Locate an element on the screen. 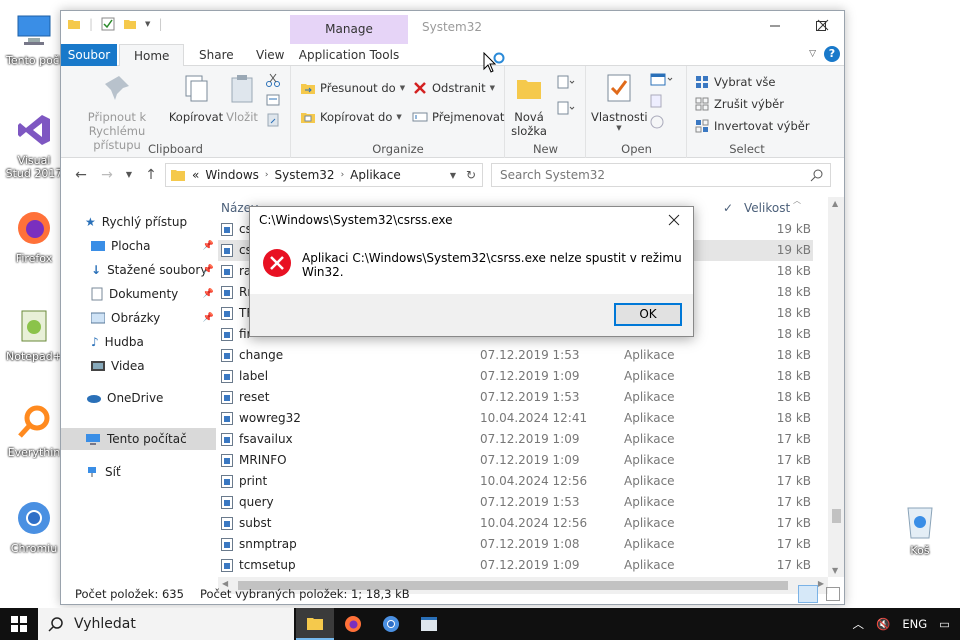 The width and height of the screenshot is (960, 640). taskbar-app-window is located at coordinates (429, 624).